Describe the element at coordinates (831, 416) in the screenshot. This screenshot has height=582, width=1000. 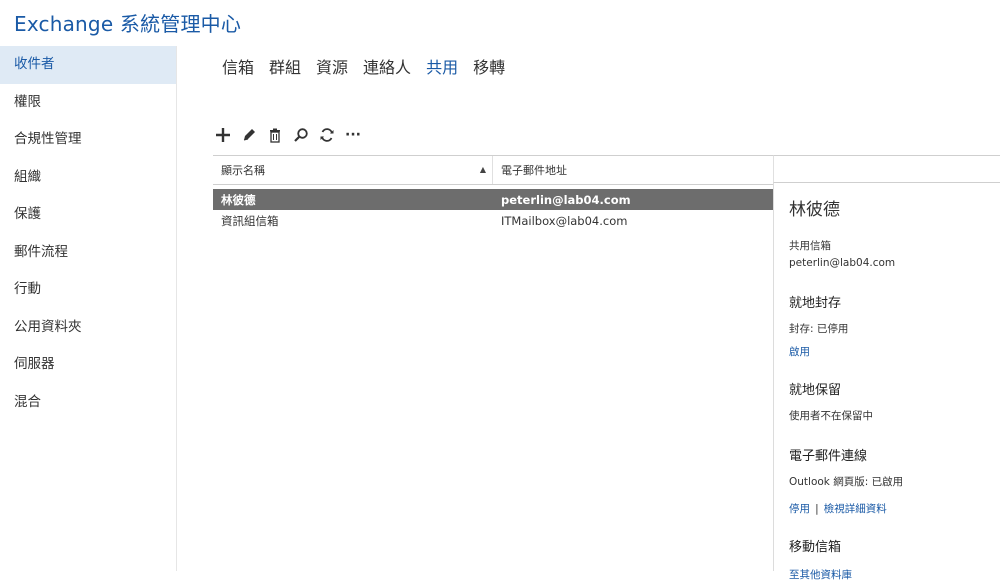
I see `hold-status: 使用者不在保留中` at that location.